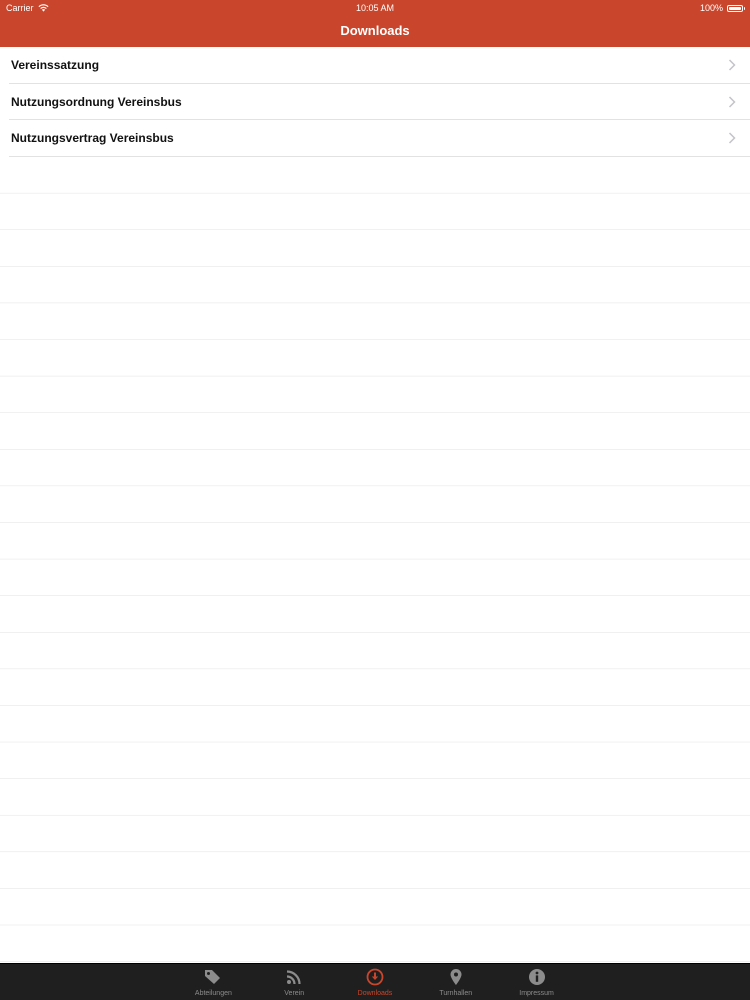 Image resolution: width=750 pixels, height=1000 pixels. What do you see at coordinates (96, 101) in the screenshot?
I see `list-item-label: Nutzungsordnung Vereinsbus` at bounding box center [96, 101].